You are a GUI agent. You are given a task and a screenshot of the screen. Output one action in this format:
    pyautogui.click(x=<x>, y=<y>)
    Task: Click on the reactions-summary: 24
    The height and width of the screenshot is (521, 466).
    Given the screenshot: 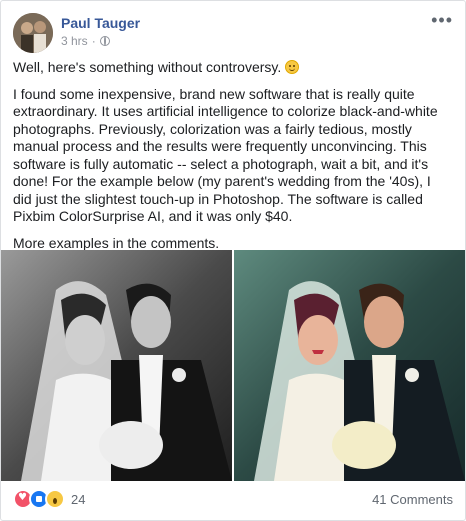 What is the action you would take?
    pyautogui.click(x=49, y=499)
    